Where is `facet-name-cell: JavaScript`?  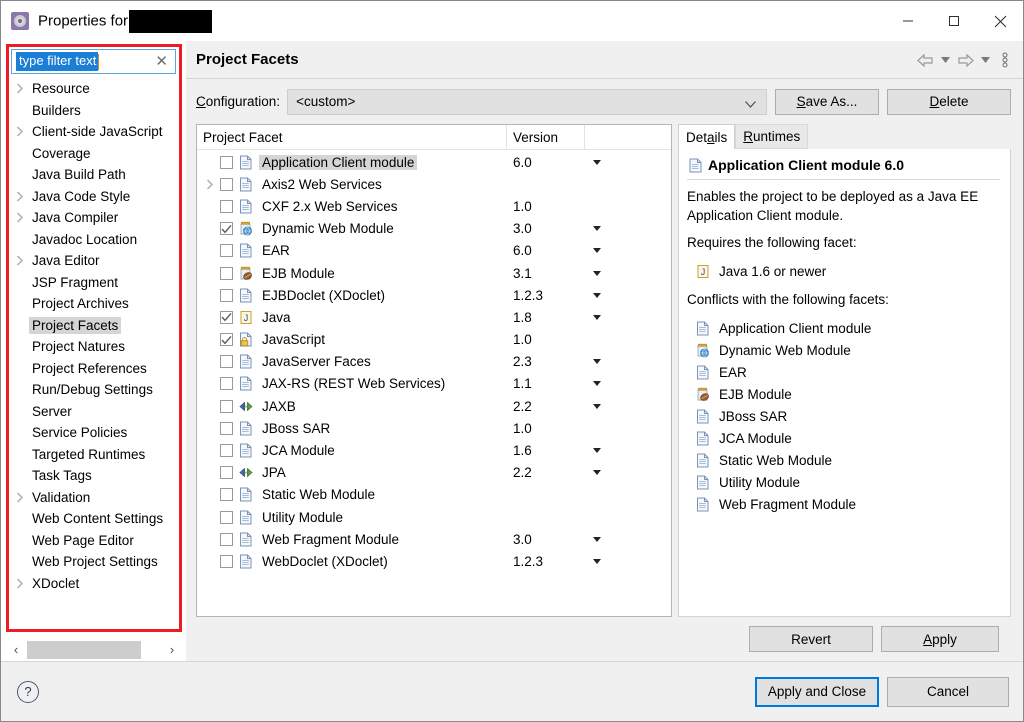 facet-name-cell: JavaScript is located at coordinates (352, 339).